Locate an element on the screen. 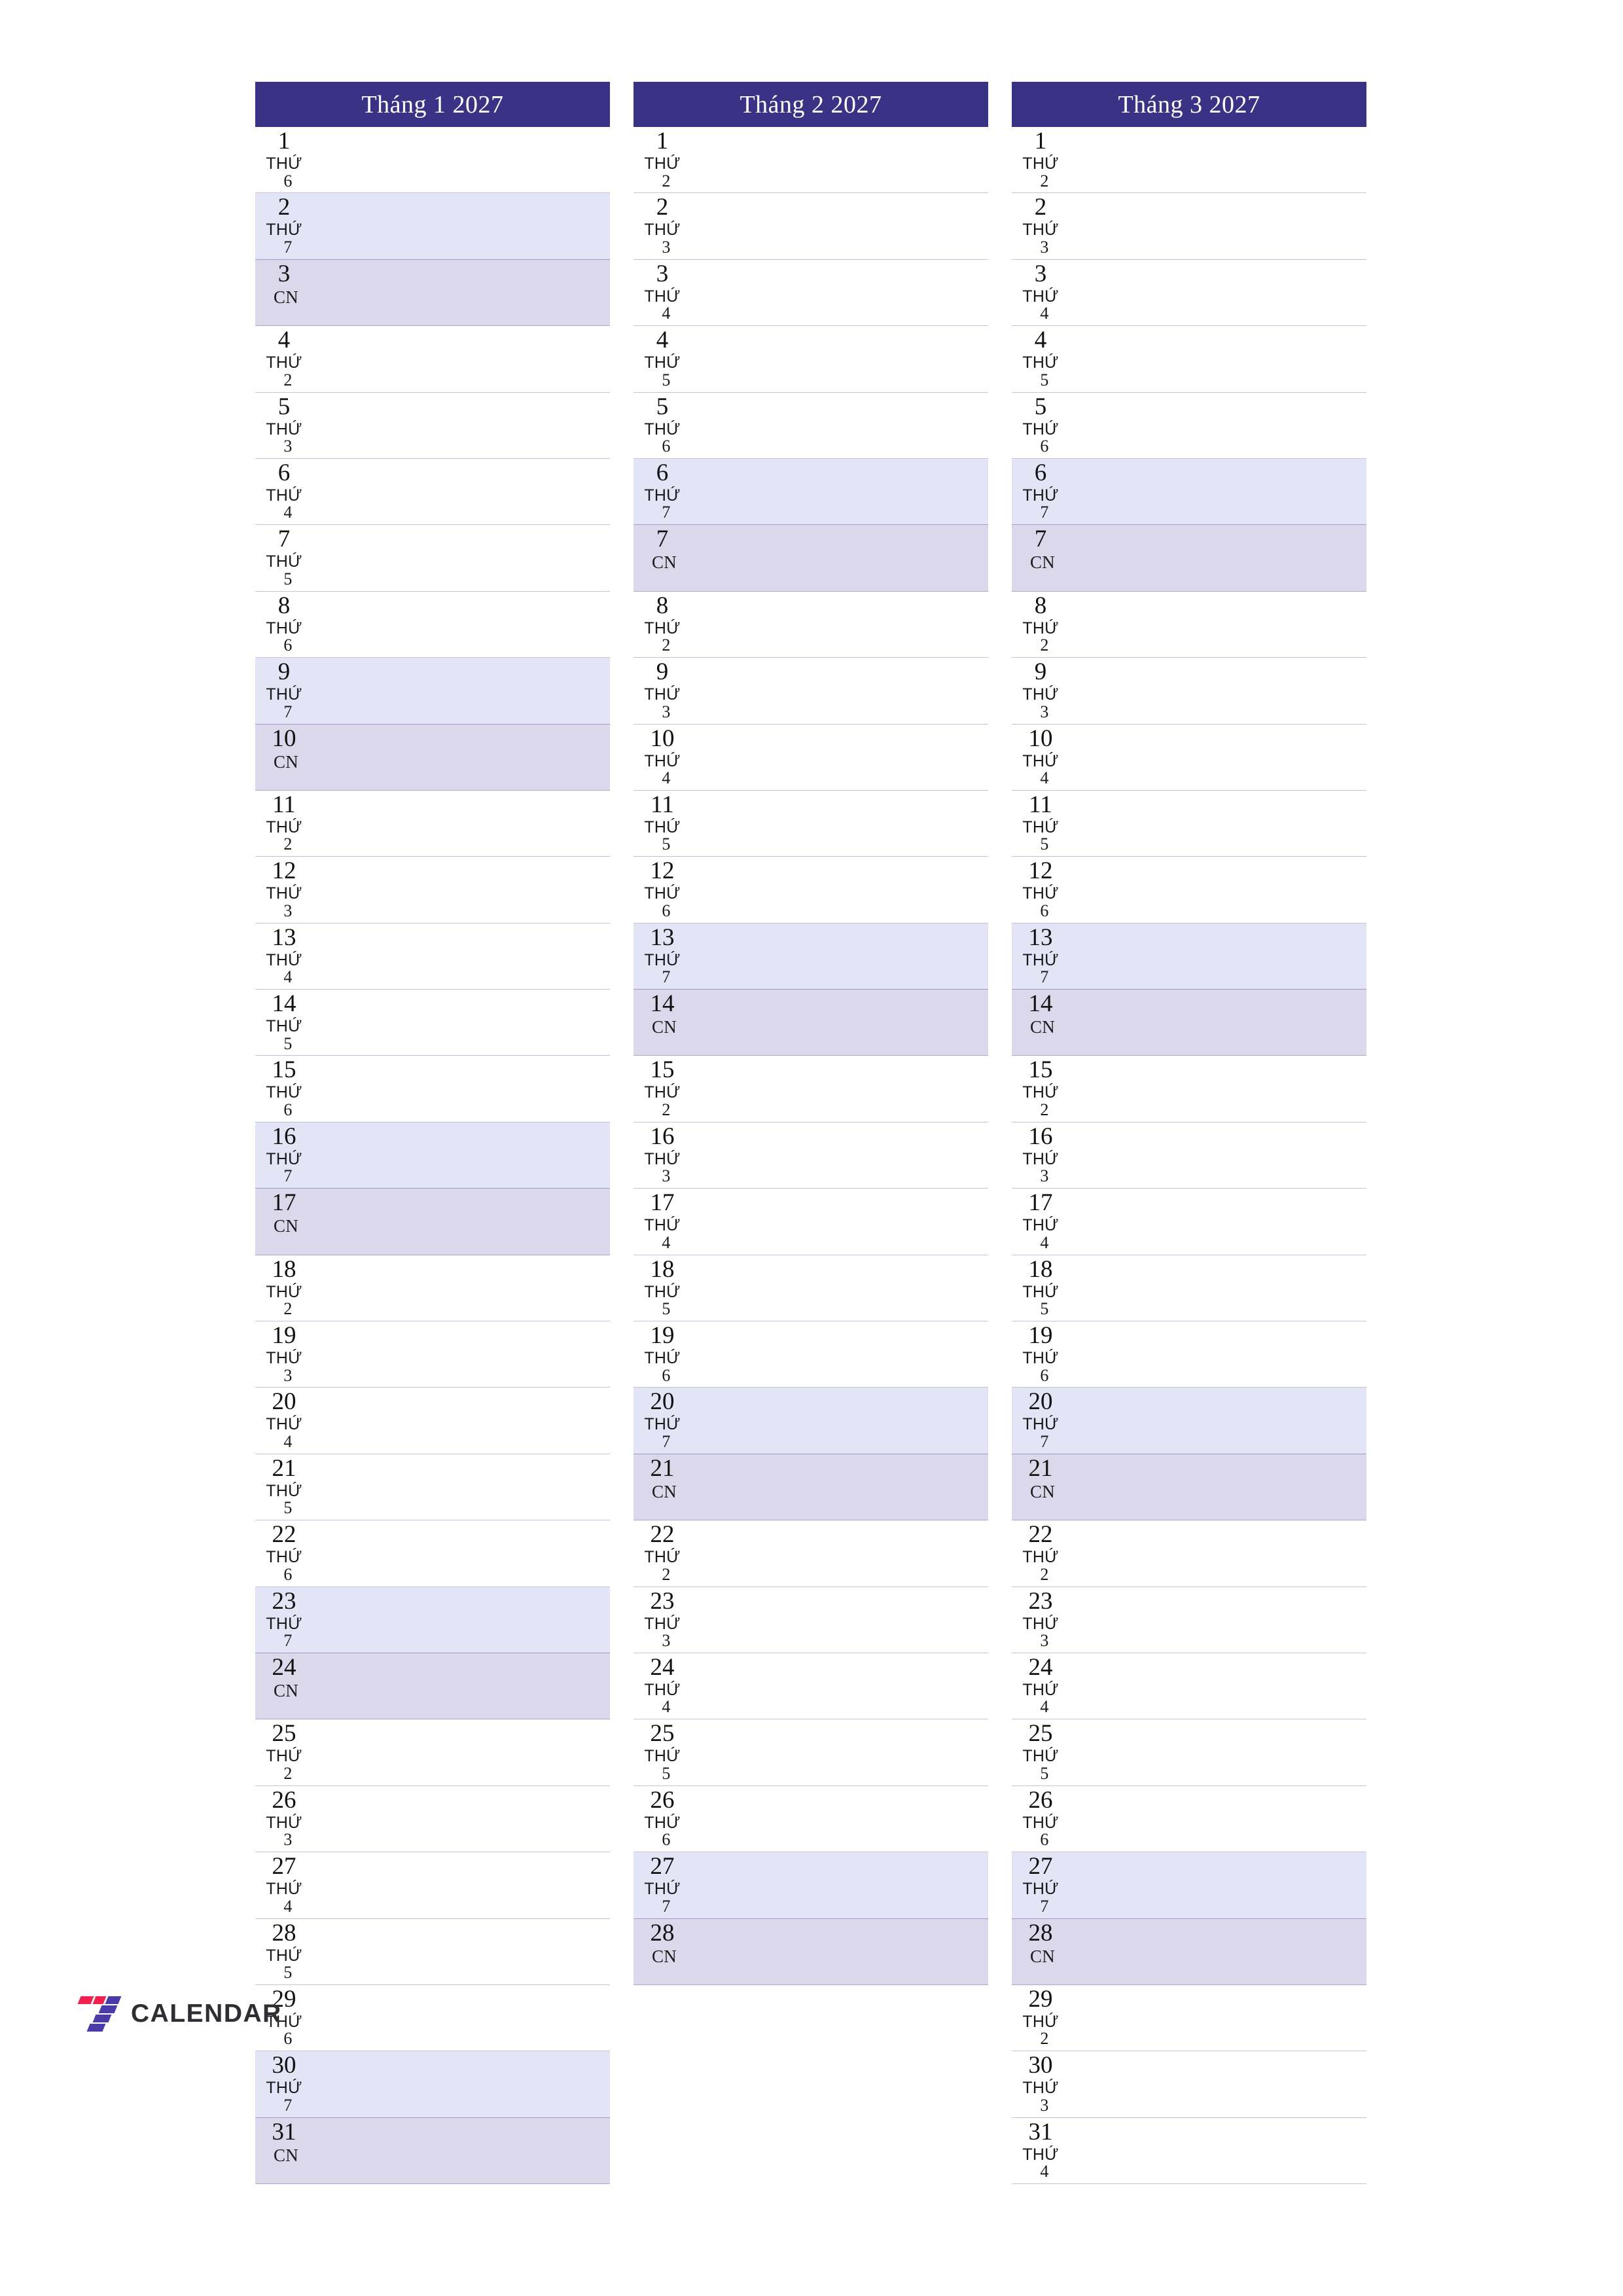 The height and width of the screenshot is (2296, 1623). day-row: 22 THỨ 6 is located at coordinates (433, 1553).